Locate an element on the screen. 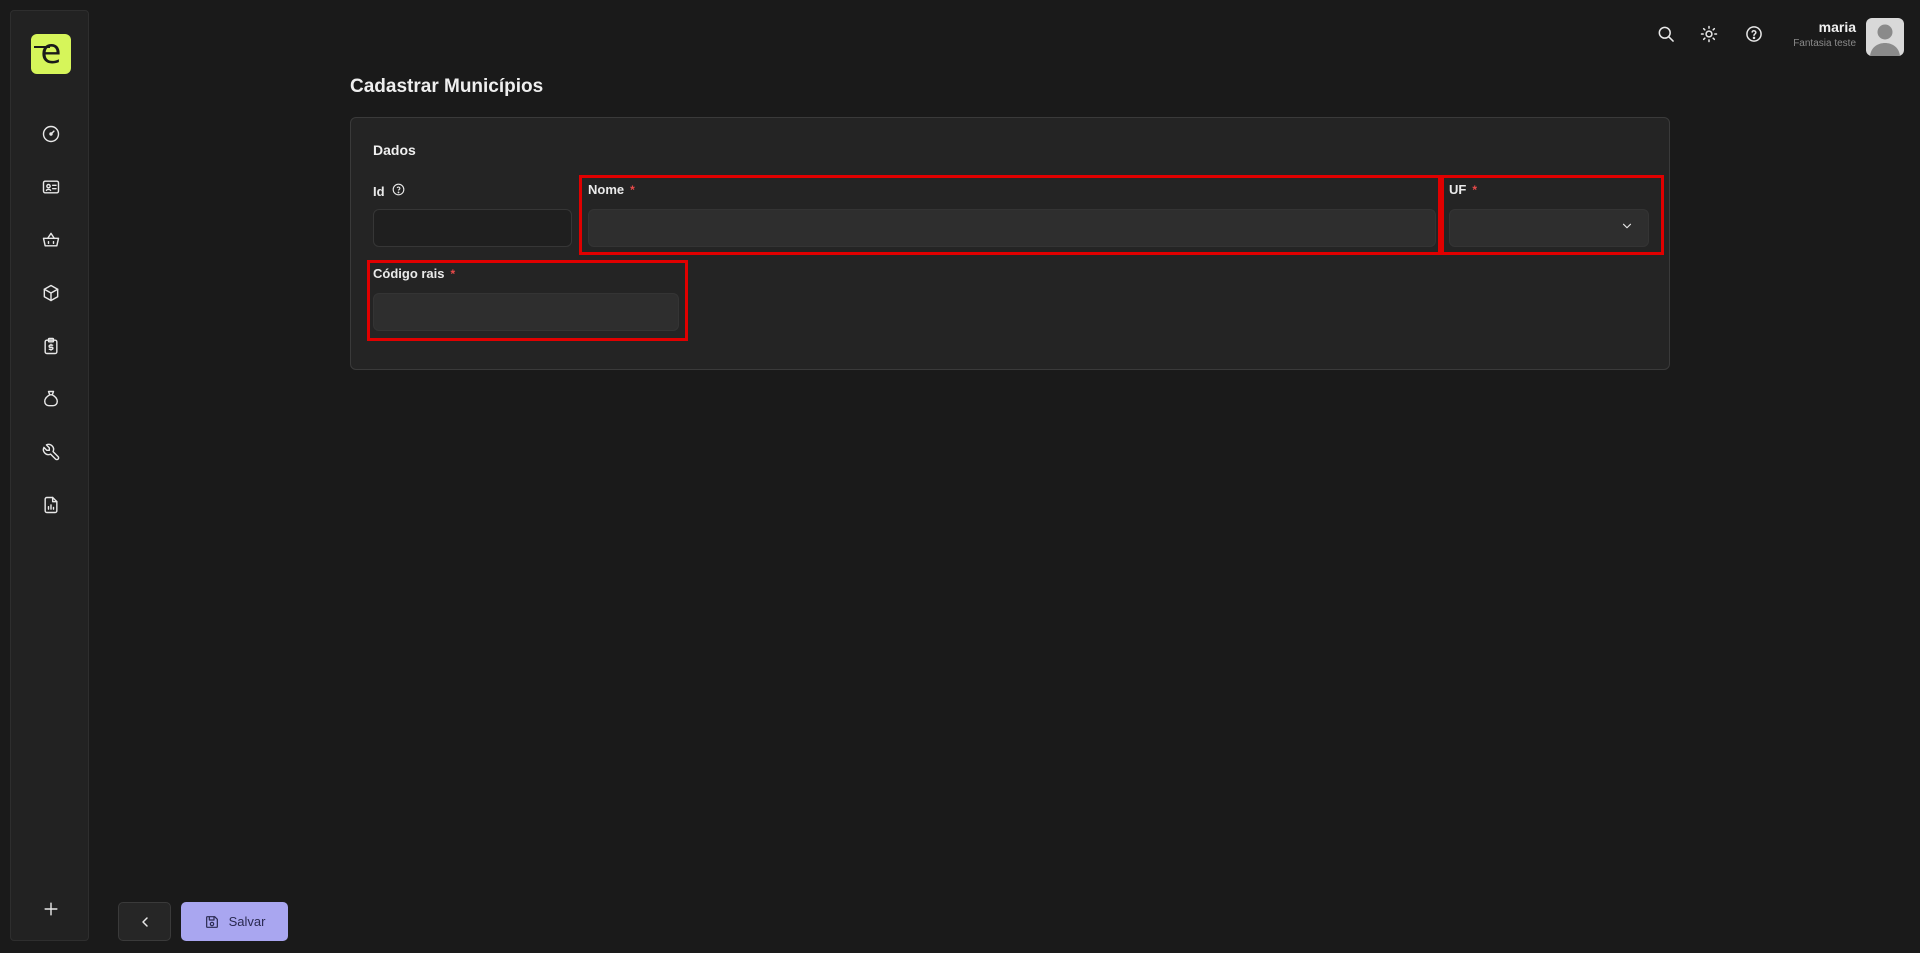 Image resolution: width=1920 pixels, height=953 pixels. report-icon is located at coordinates (51, 505).